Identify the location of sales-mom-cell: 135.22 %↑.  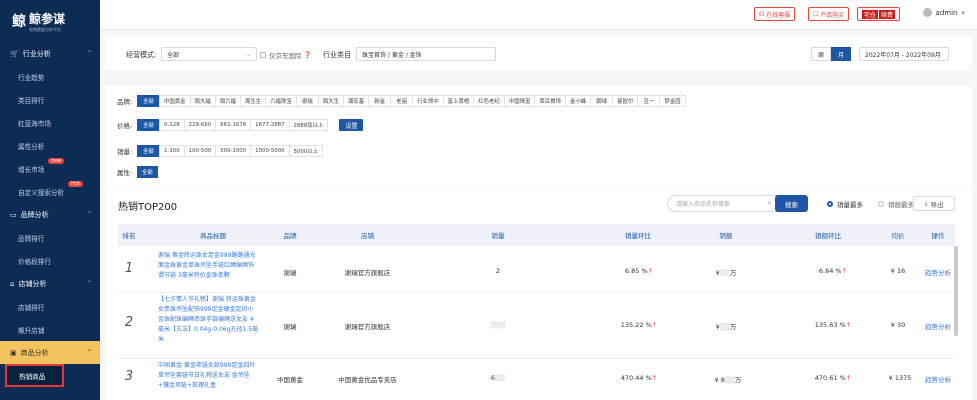
(639, 325).